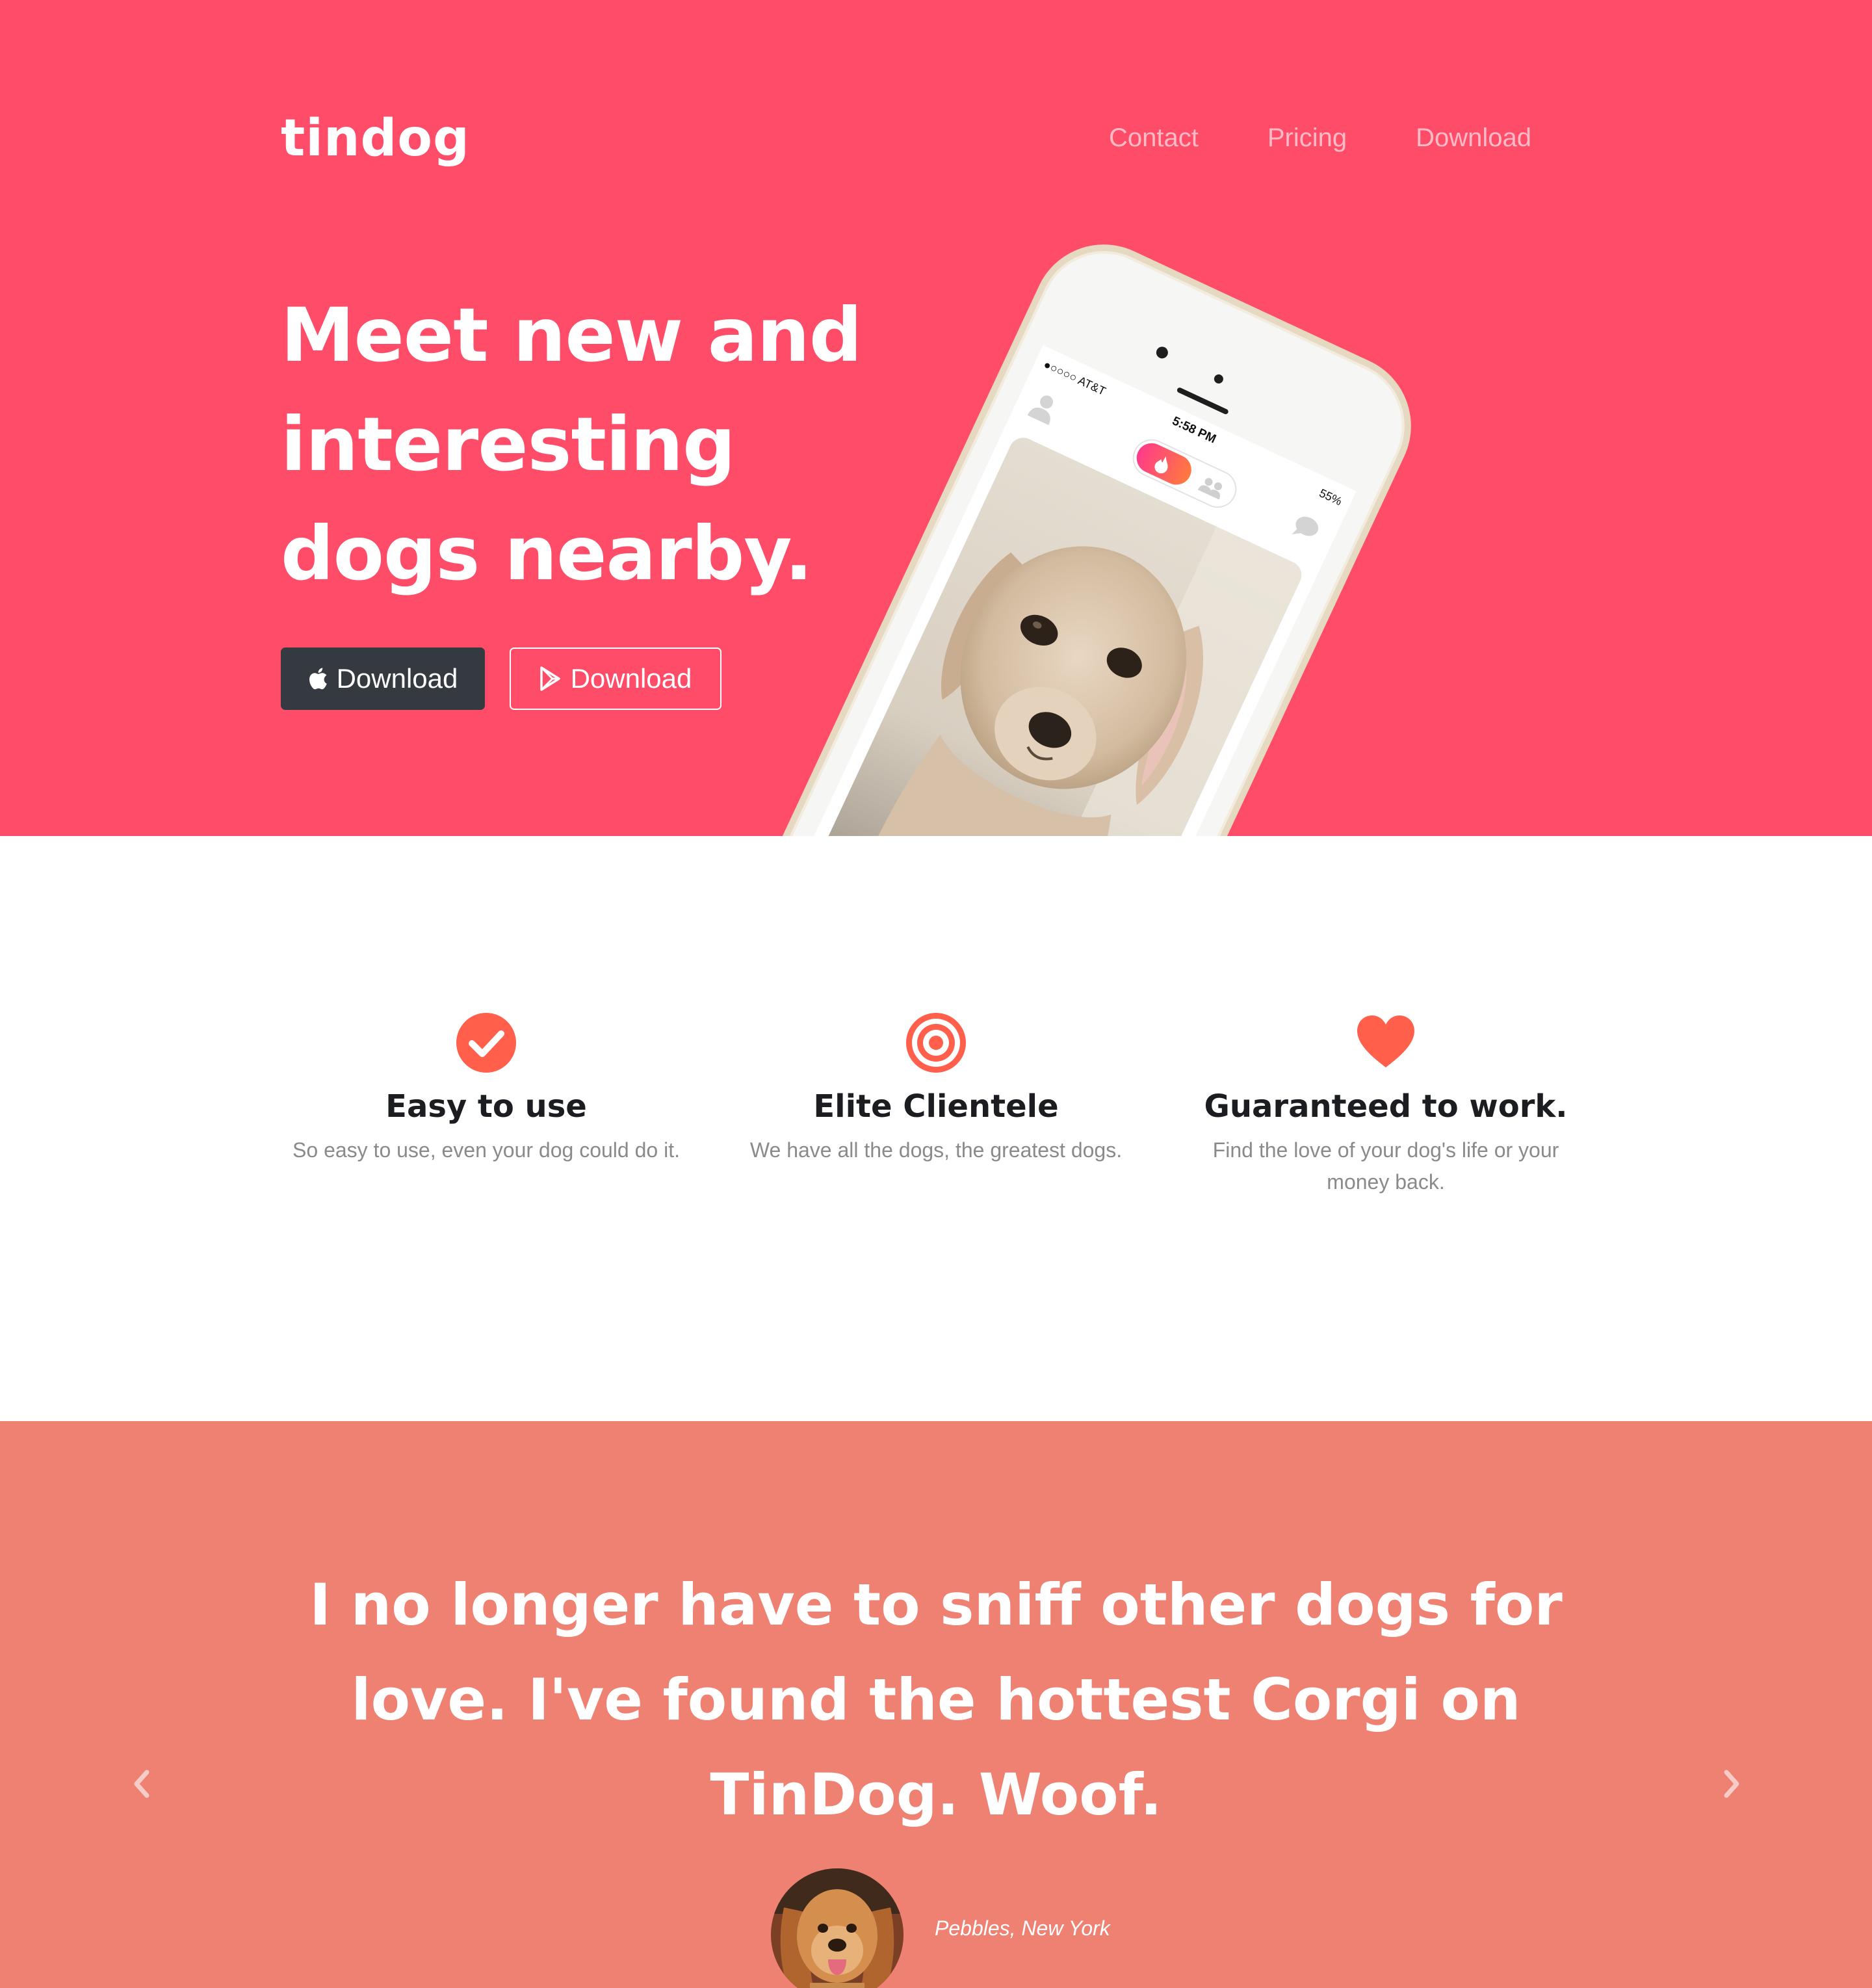 Image resolution: width=1872 pixels, height=1988 pixels. What do you see at coordinates (486, 1106) in the screenshot?
I see `feature-title: Easy to use` at bounding box center [486, 1106].